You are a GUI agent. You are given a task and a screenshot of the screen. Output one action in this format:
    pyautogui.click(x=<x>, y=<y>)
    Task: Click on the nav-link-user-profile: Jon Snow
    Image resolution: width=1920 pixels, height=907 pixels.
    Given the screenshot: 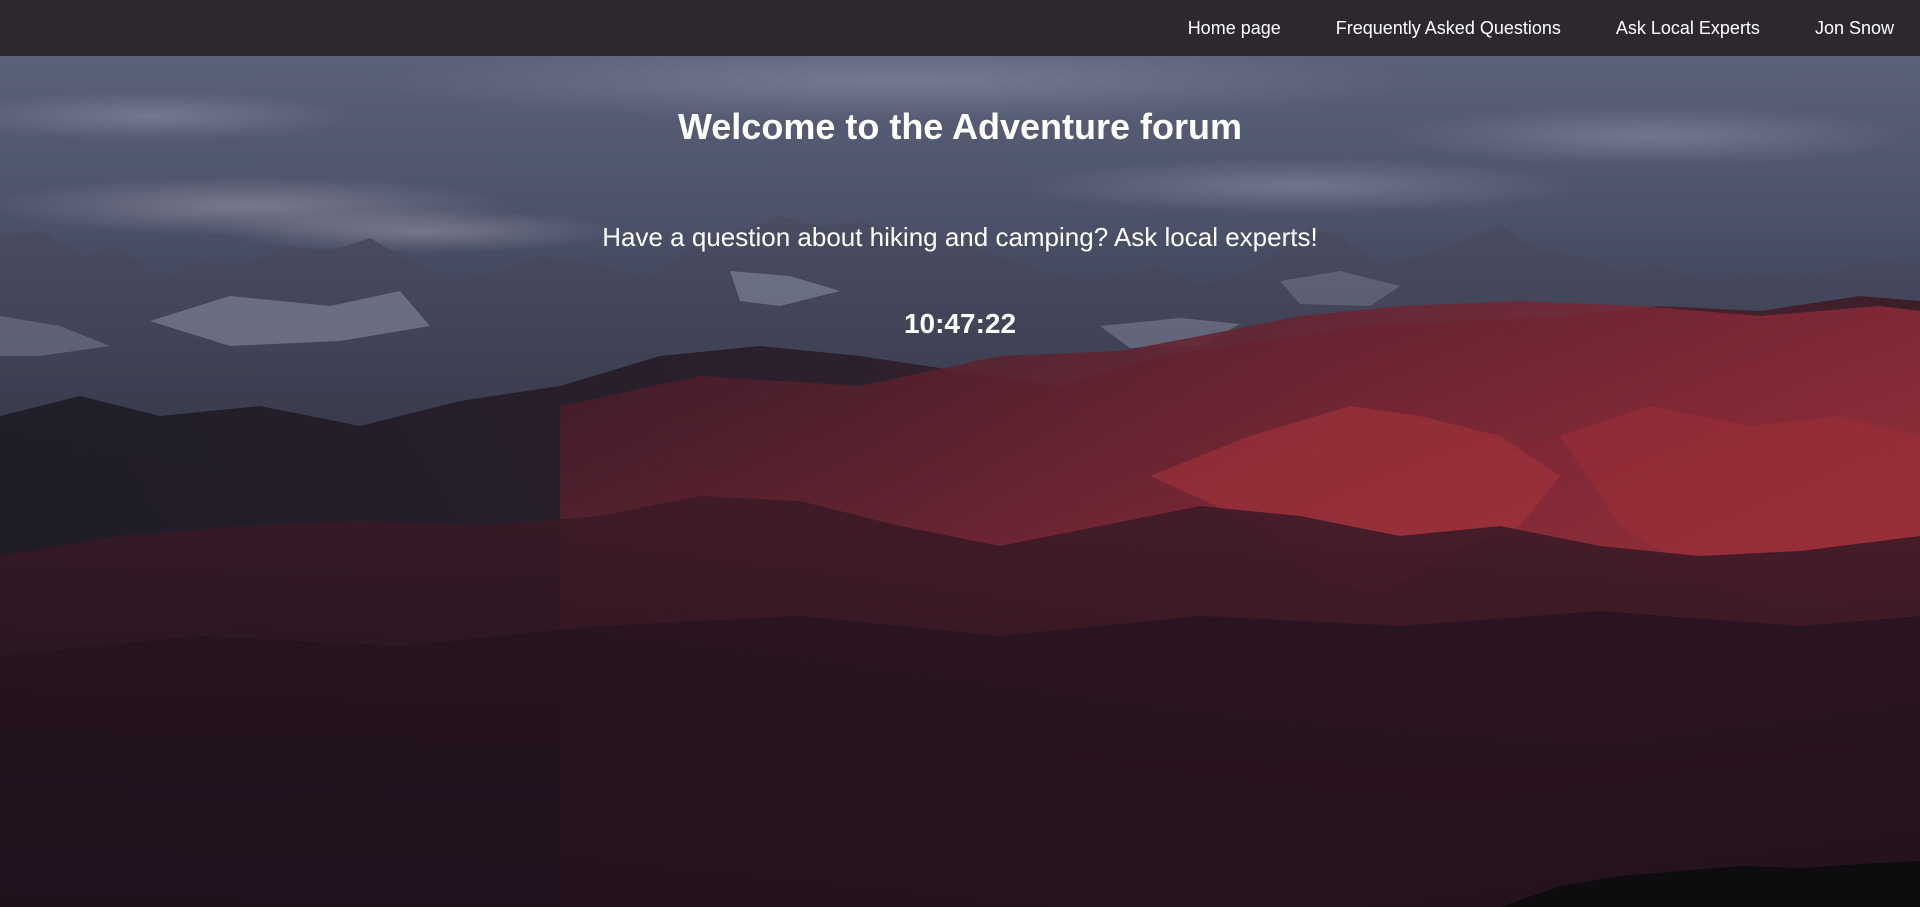 What is the action you would take?
    pyautogui.click(x=1854, y=28)
    